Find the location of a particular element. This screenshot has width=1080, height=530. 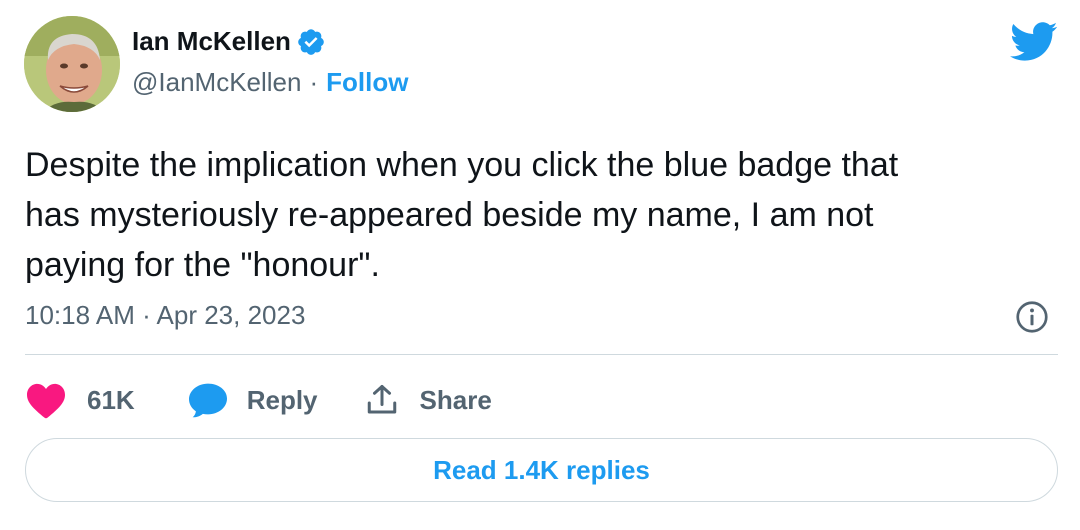

heart-icon is located at coordinates (46, 401).